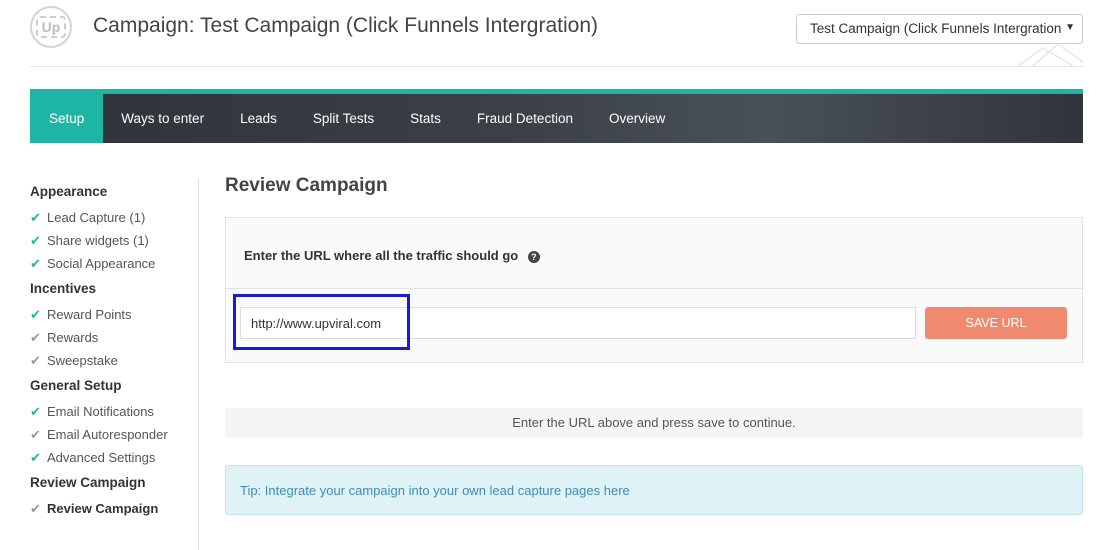  What do you see at coordinates (114, 337) in the screenshot?
I see `sidebar-item-rewards: ✔ Rewards` at bounding box center [114, 337].